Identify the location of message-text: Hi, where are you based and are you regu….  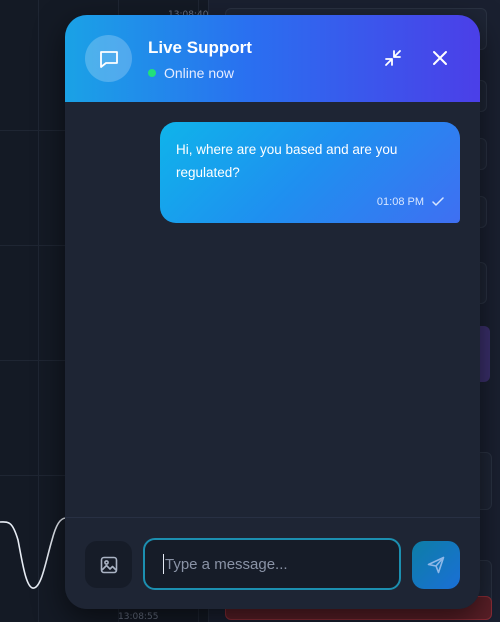
(287, 161).